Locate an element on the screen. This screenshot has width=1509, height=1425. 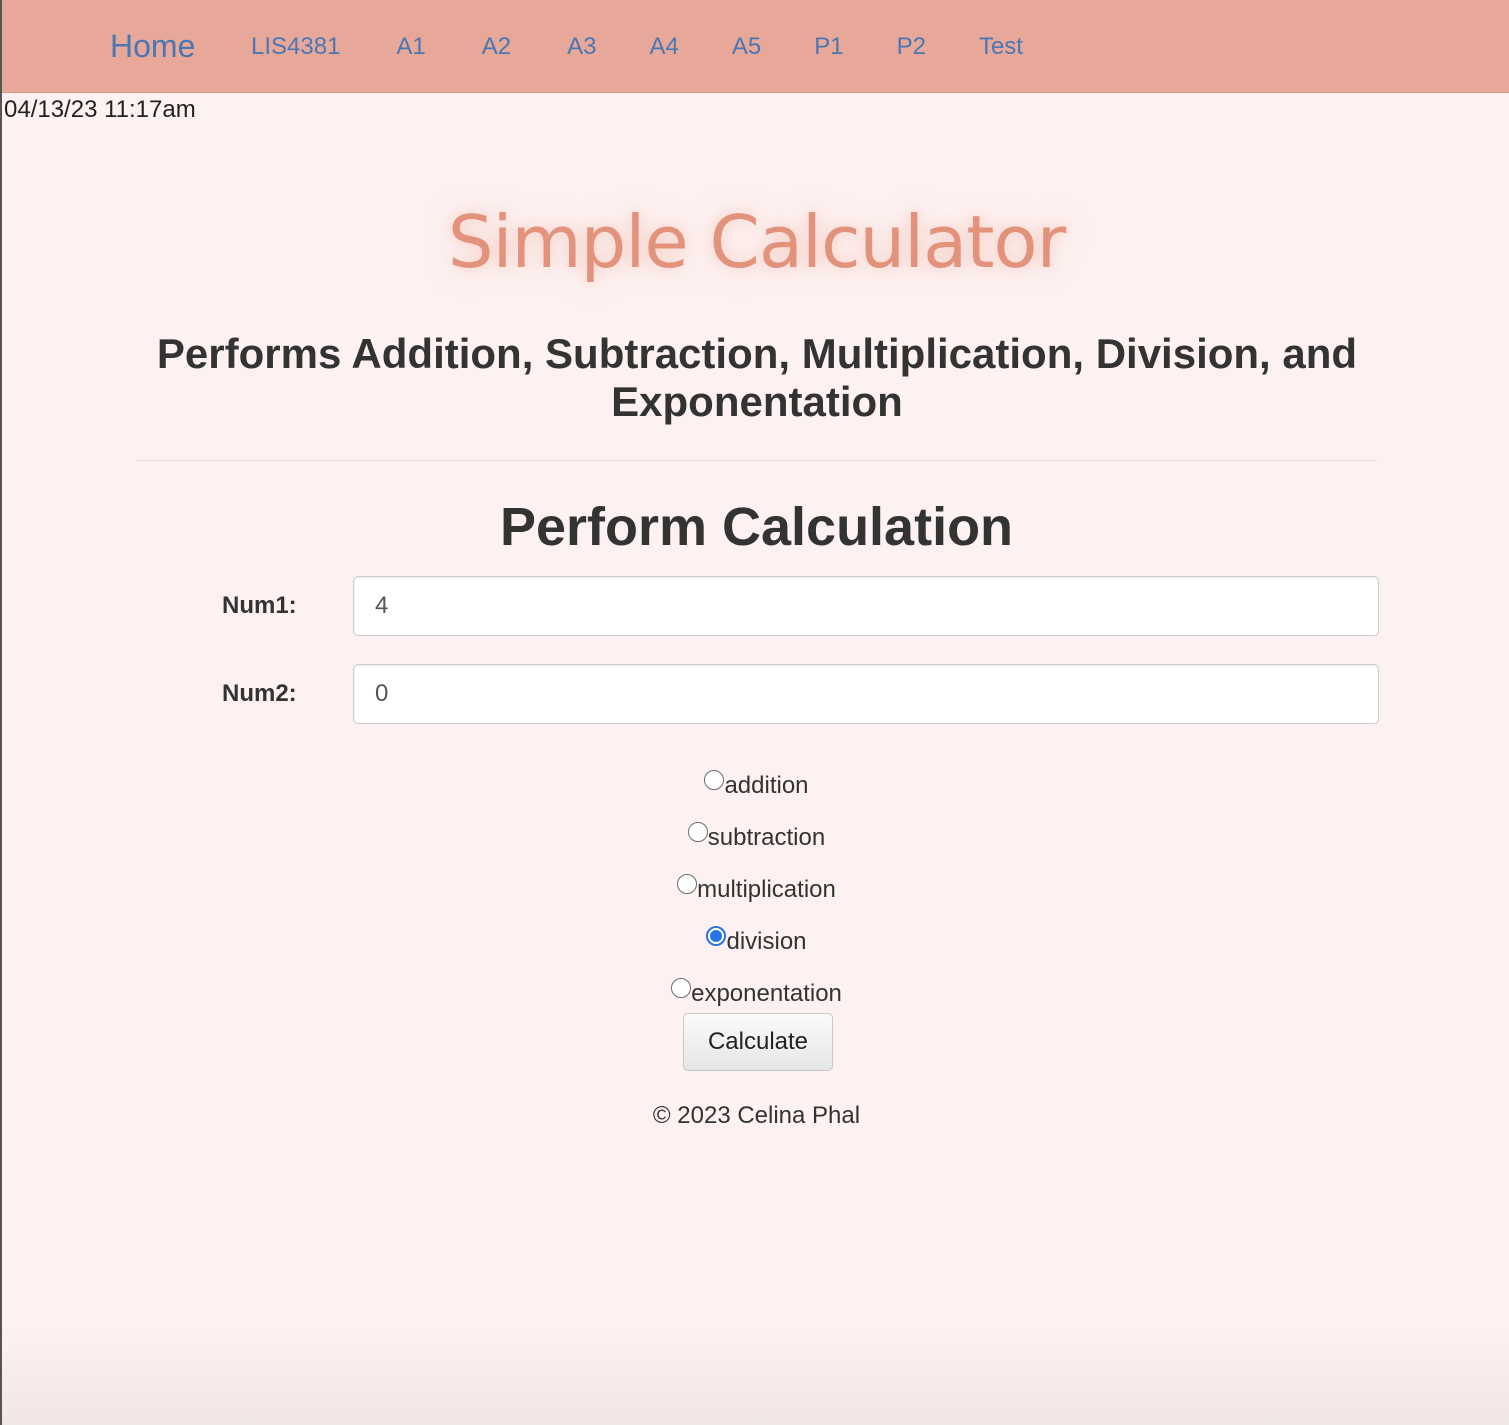
navbar: Home LIS4381 A1 A2 A3 A4 A5 P1 P2 Test is located at coordinates (755, 46).